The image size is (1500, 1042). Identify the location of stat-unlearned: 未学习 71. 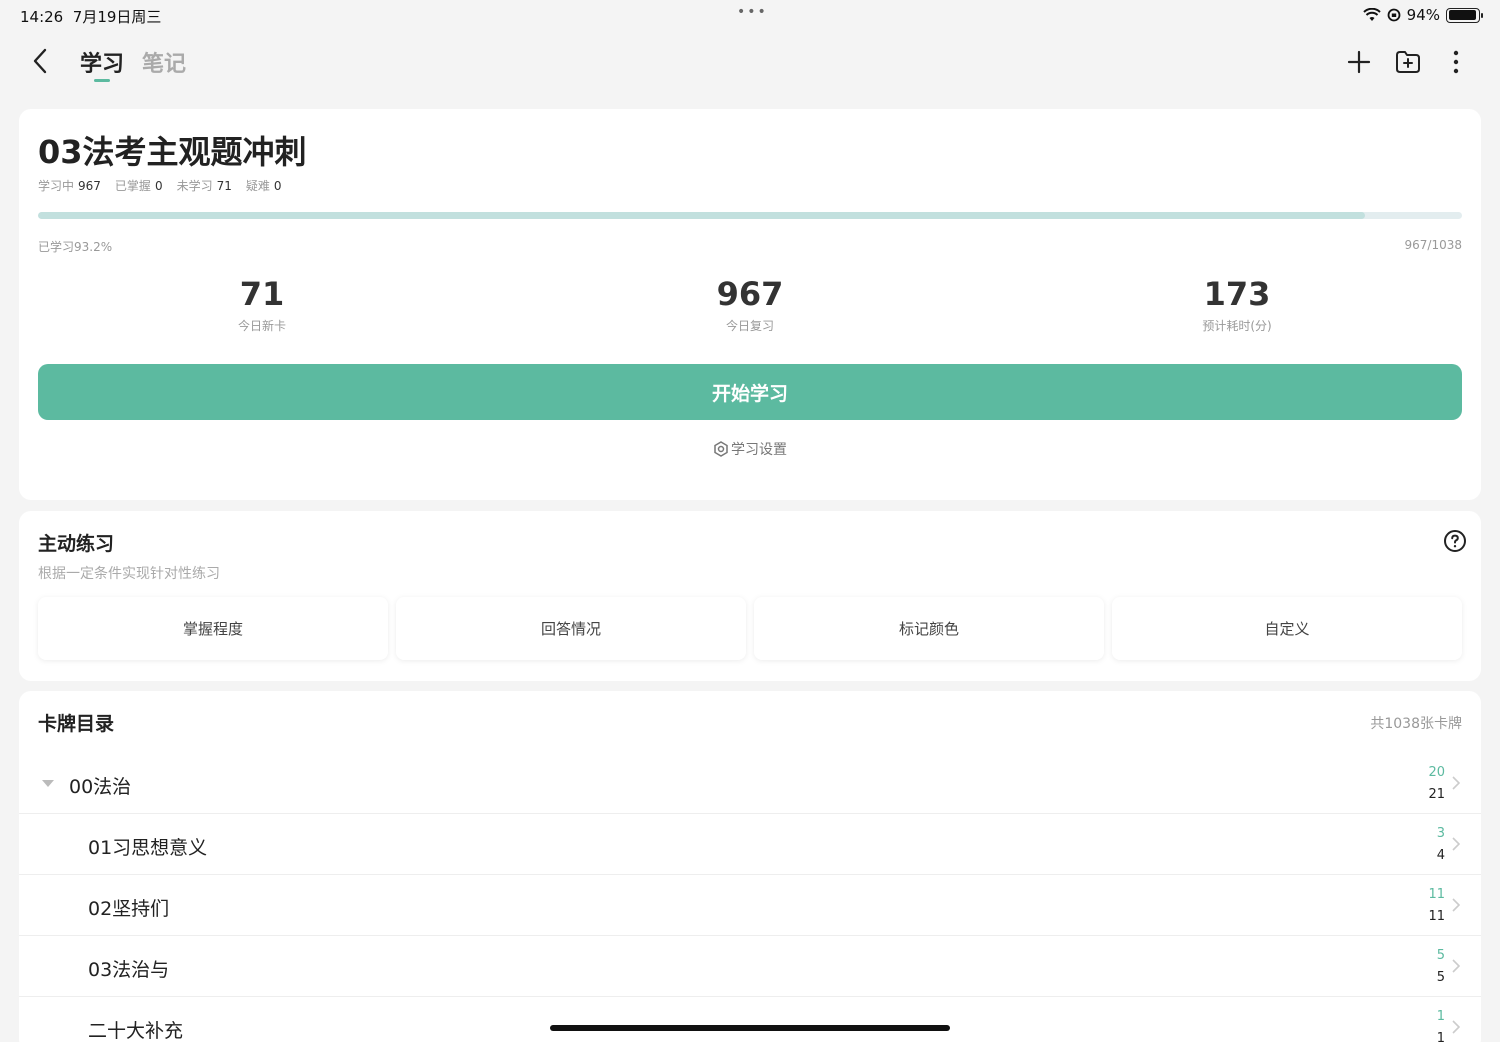
(204, 186).